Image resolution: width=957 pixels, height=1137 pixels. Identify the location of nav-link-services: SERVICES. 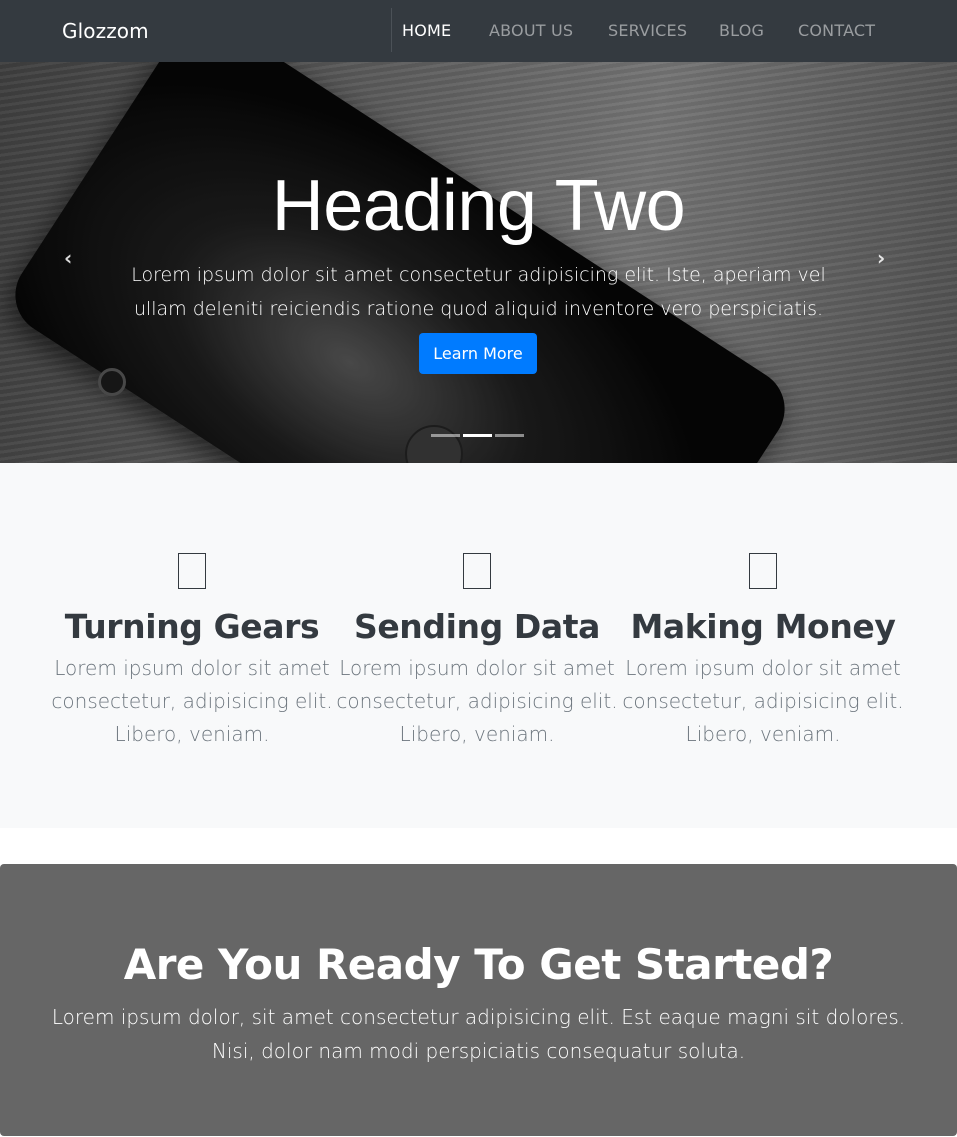
(647, 30).